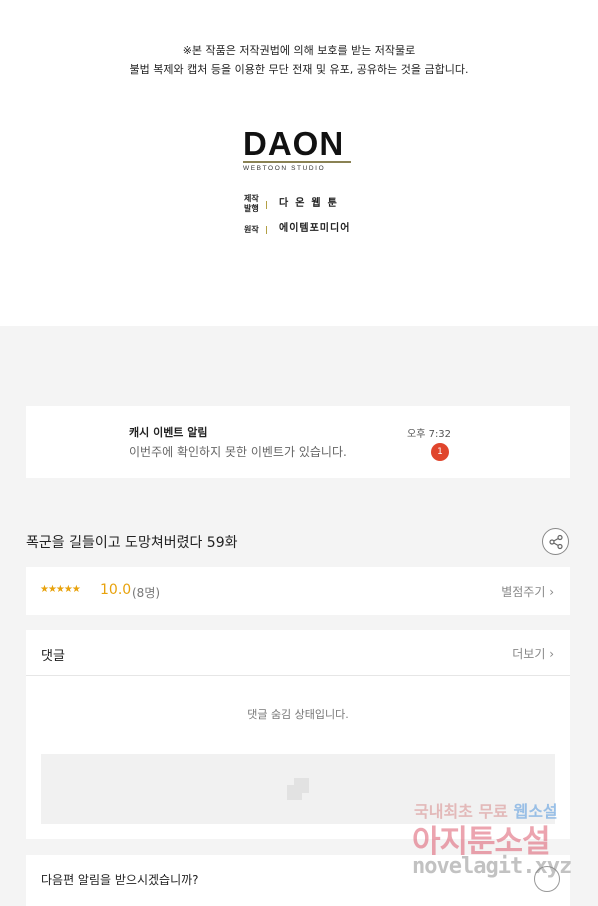 Image resolution: width=598 pixels, height=906 pixels. What do you see at coordinates (284, 168) in the screenshot?
I see `logo-subtext: WEBTOON STUDIO` at bounding box center [284, 168].